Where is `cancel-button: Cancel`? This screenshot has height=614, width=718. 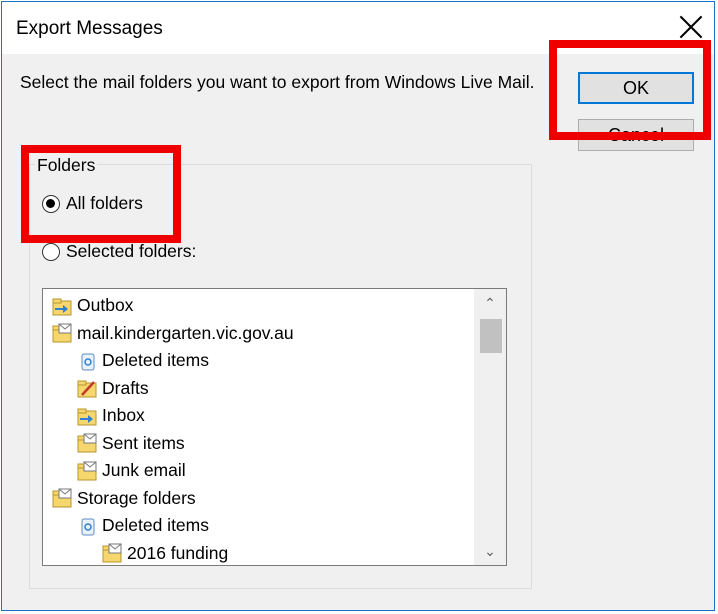
cancel-button: Cancel is located at coordinates (636, 135).